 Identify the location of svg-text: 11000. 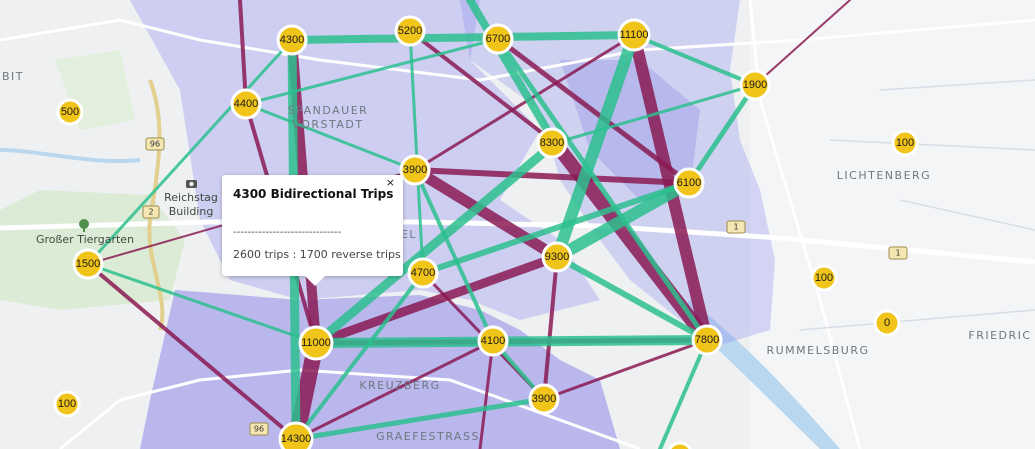
(316, 343).